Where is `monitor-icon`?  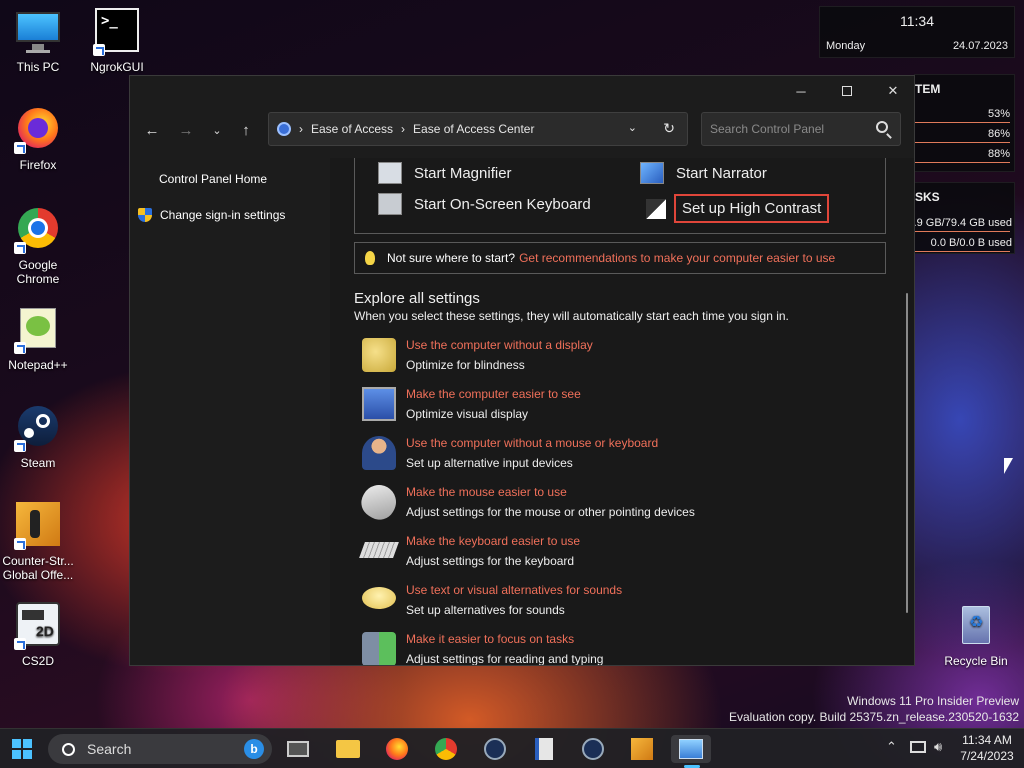
monitor-icon is located at coordinates (38, 32).